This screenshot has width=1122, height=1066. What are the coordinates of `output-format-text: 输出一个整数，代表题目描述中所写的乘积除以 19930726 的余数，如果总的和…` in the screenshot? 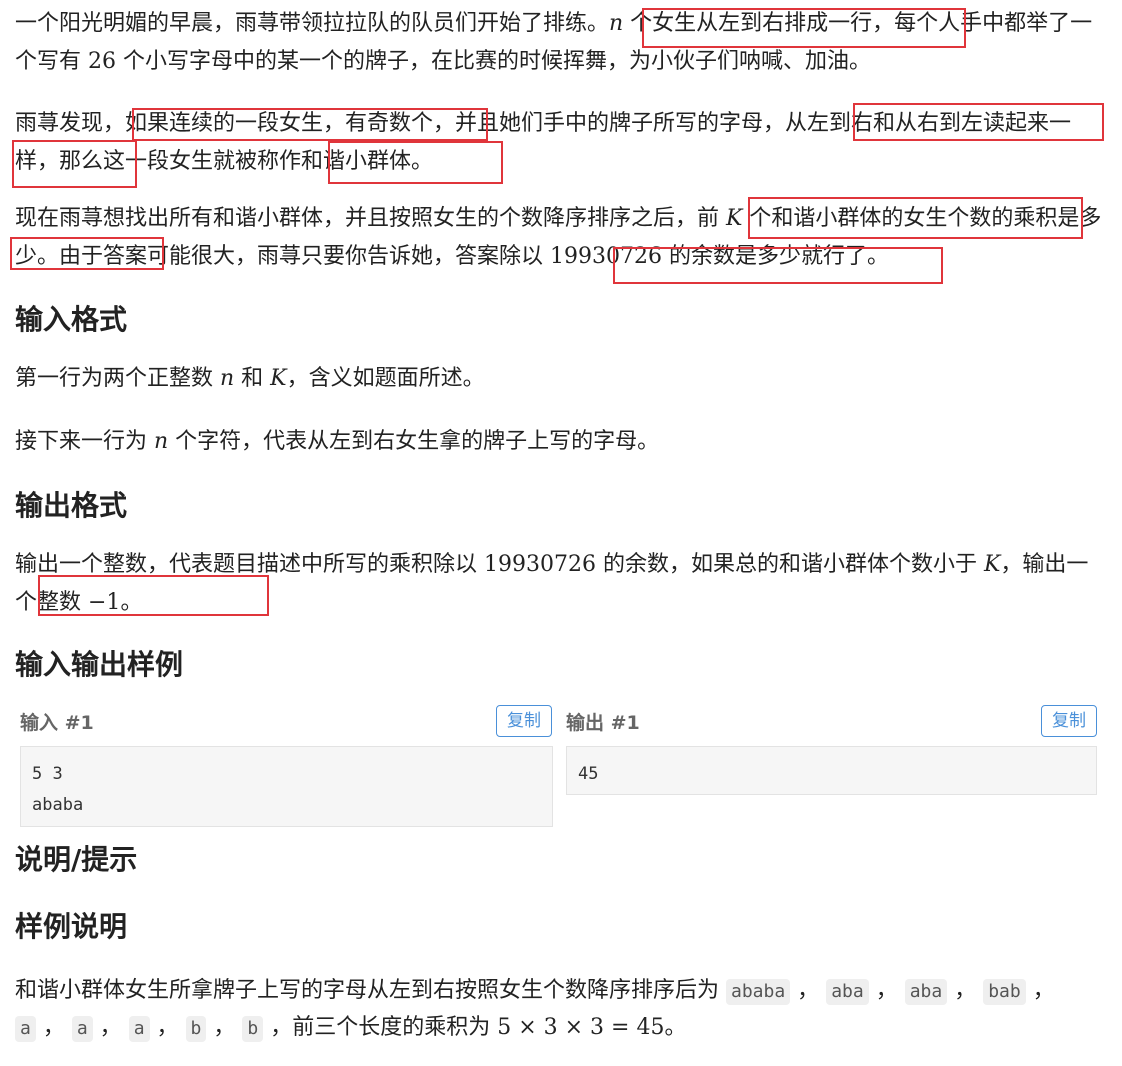 It's located at (562, 584).